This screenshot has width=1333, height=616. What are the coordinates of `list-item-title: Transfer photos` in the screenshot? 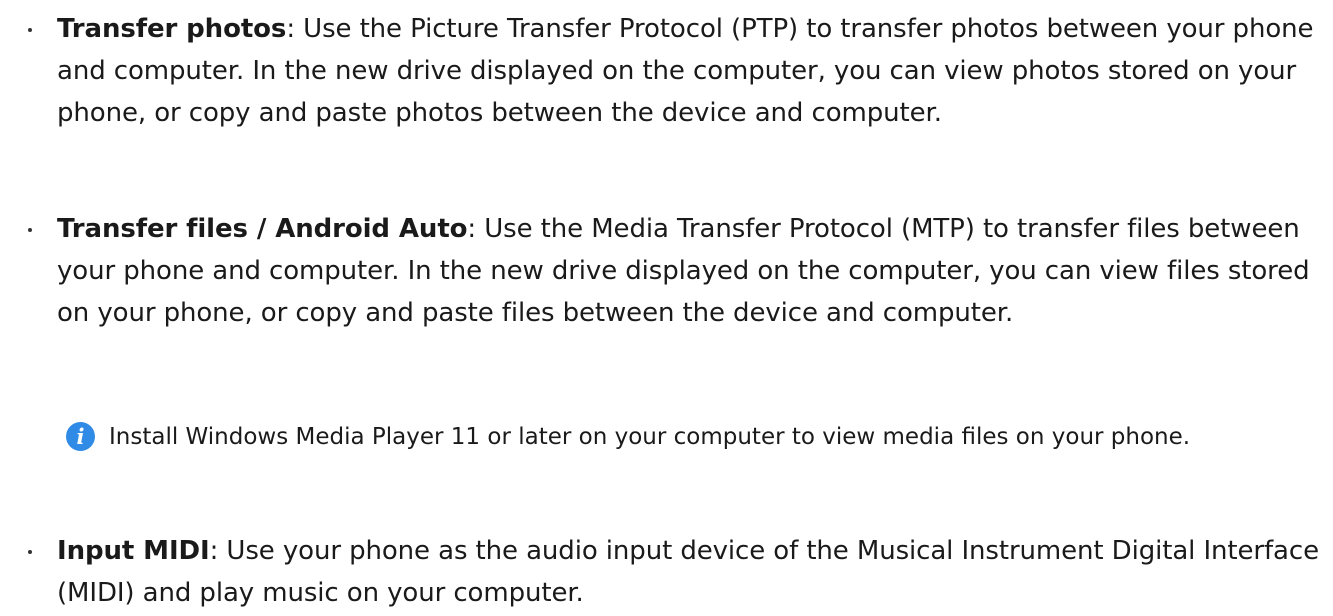 It's located at (172, 29).